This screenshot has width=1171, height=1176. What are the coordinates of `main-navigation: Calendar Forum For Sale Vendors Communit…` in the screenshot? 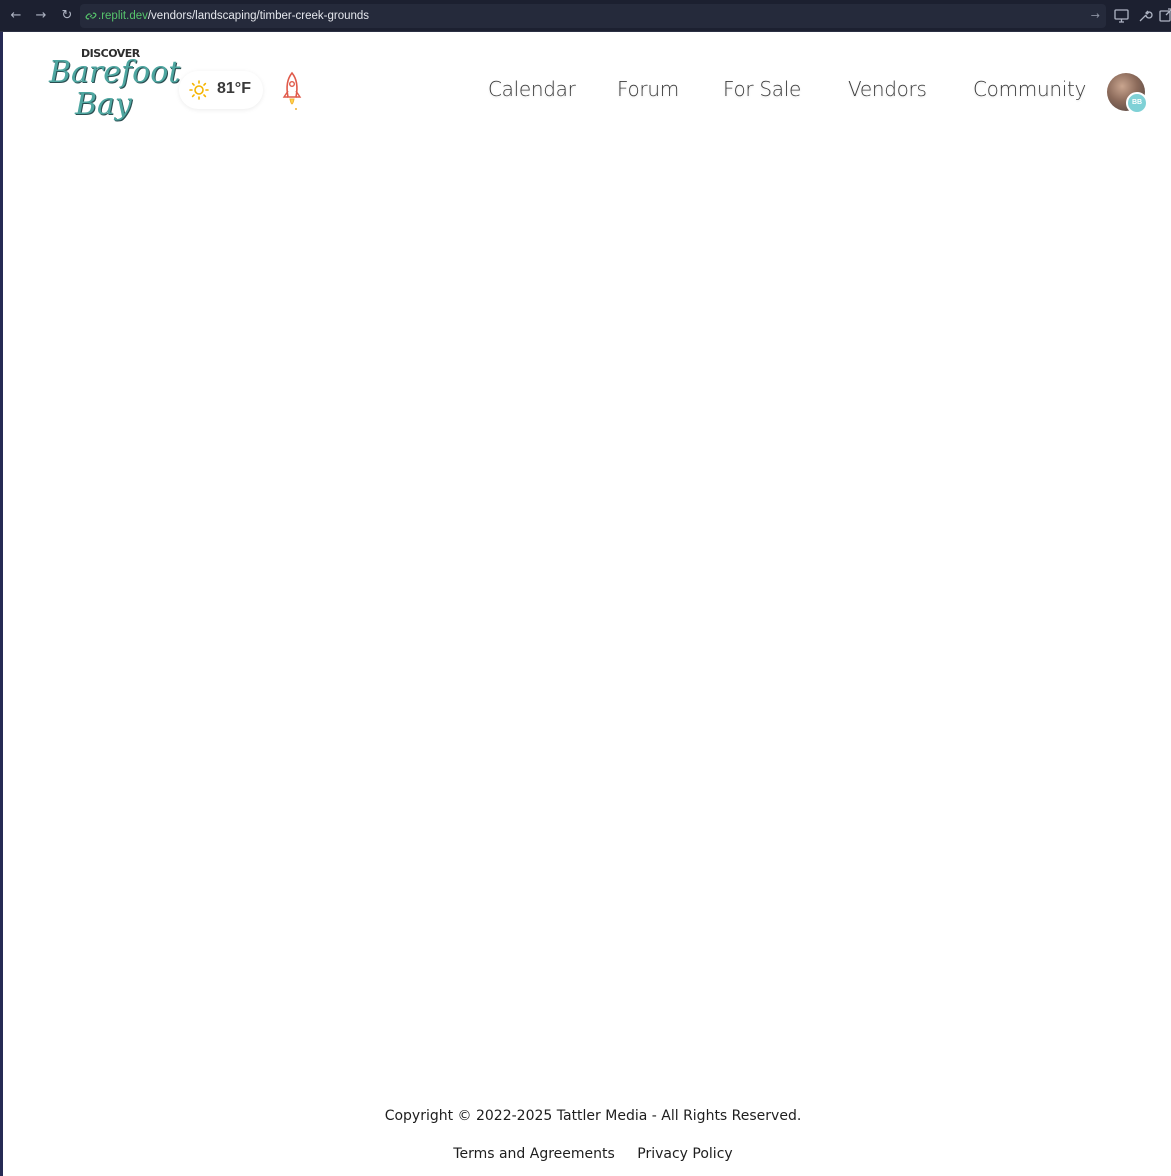 It's located at (587, 88).